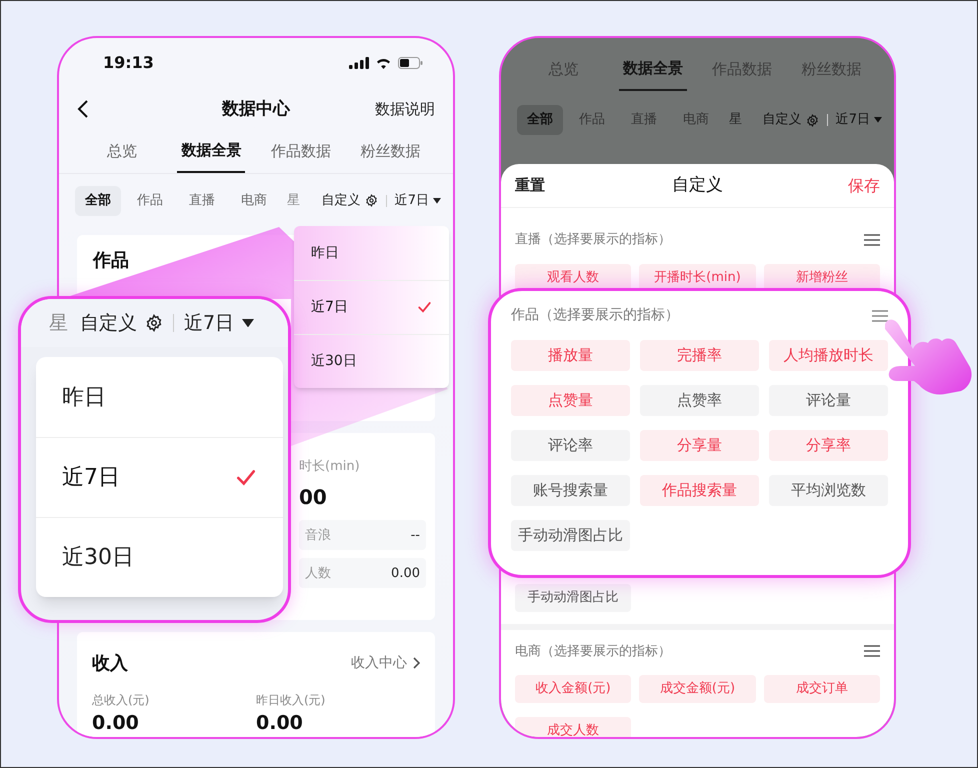 The height and width of the screenshot is (768, 978). I want to click on back-icon, so click(83, 109).